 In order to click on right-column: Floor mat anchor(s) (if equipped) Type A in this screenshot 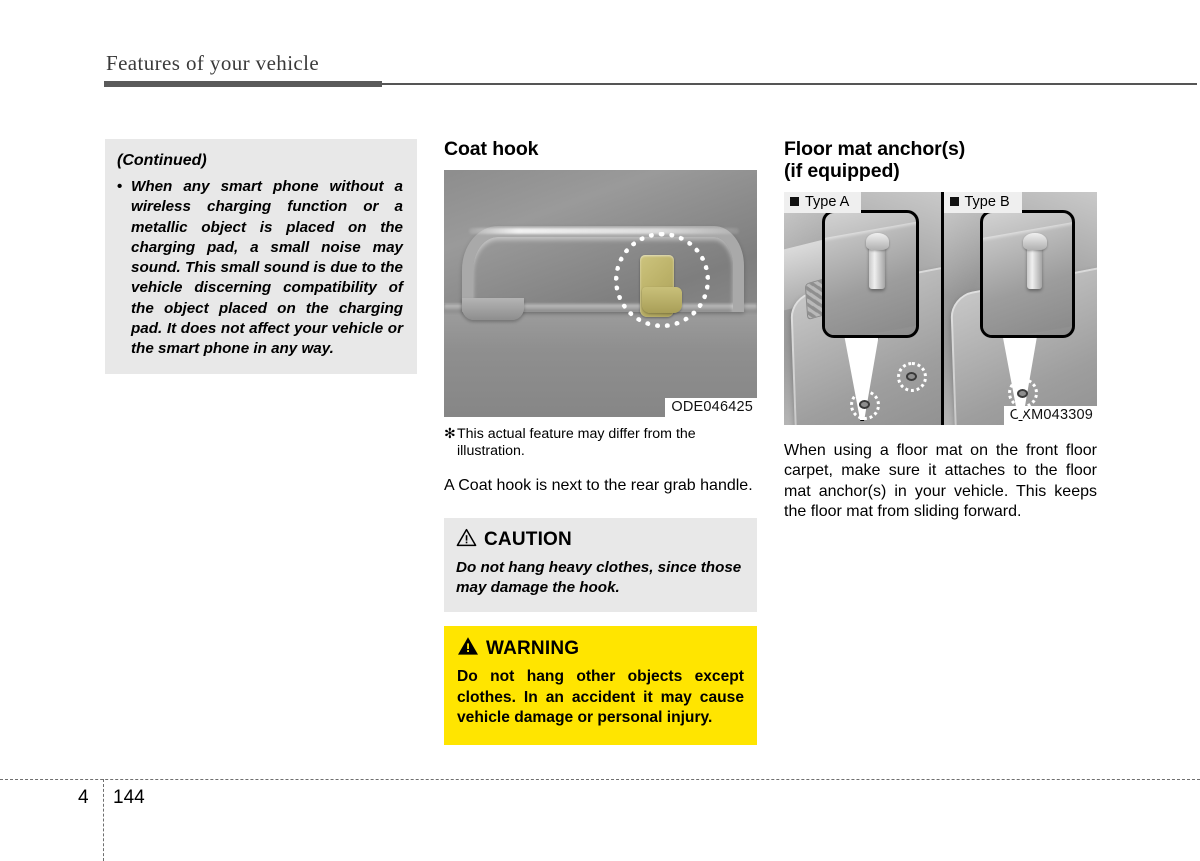, I will do `click(940, 330)`.